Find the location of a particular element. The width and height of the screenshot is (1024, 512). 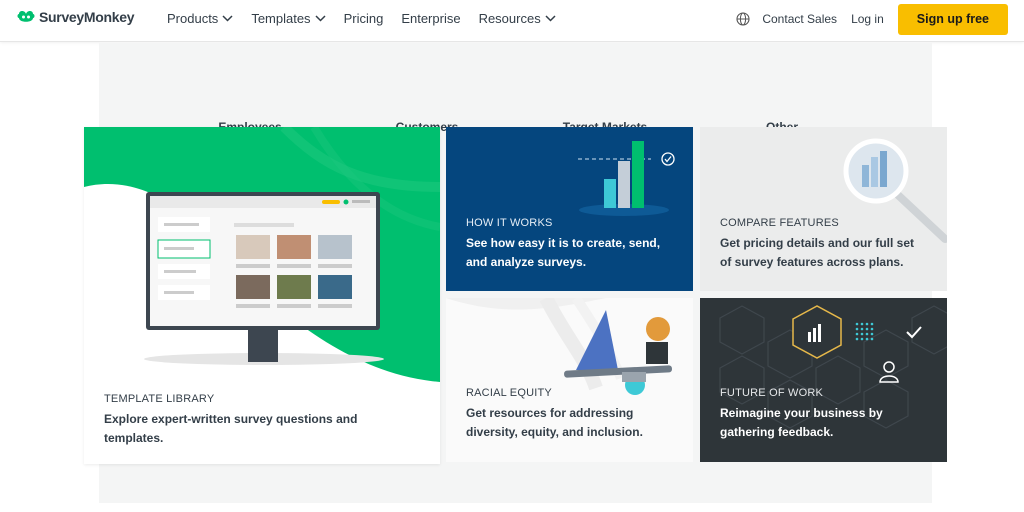

header-actions: Contact Sales Log in Sign up free is located at coordinates (872, 19).